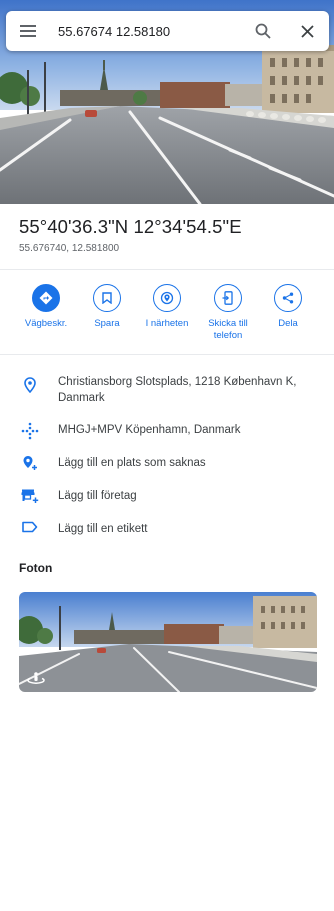  Describe the element at coordinates (36, 568) in the screenshot. I see `photos-section-title: Foton` at that location.